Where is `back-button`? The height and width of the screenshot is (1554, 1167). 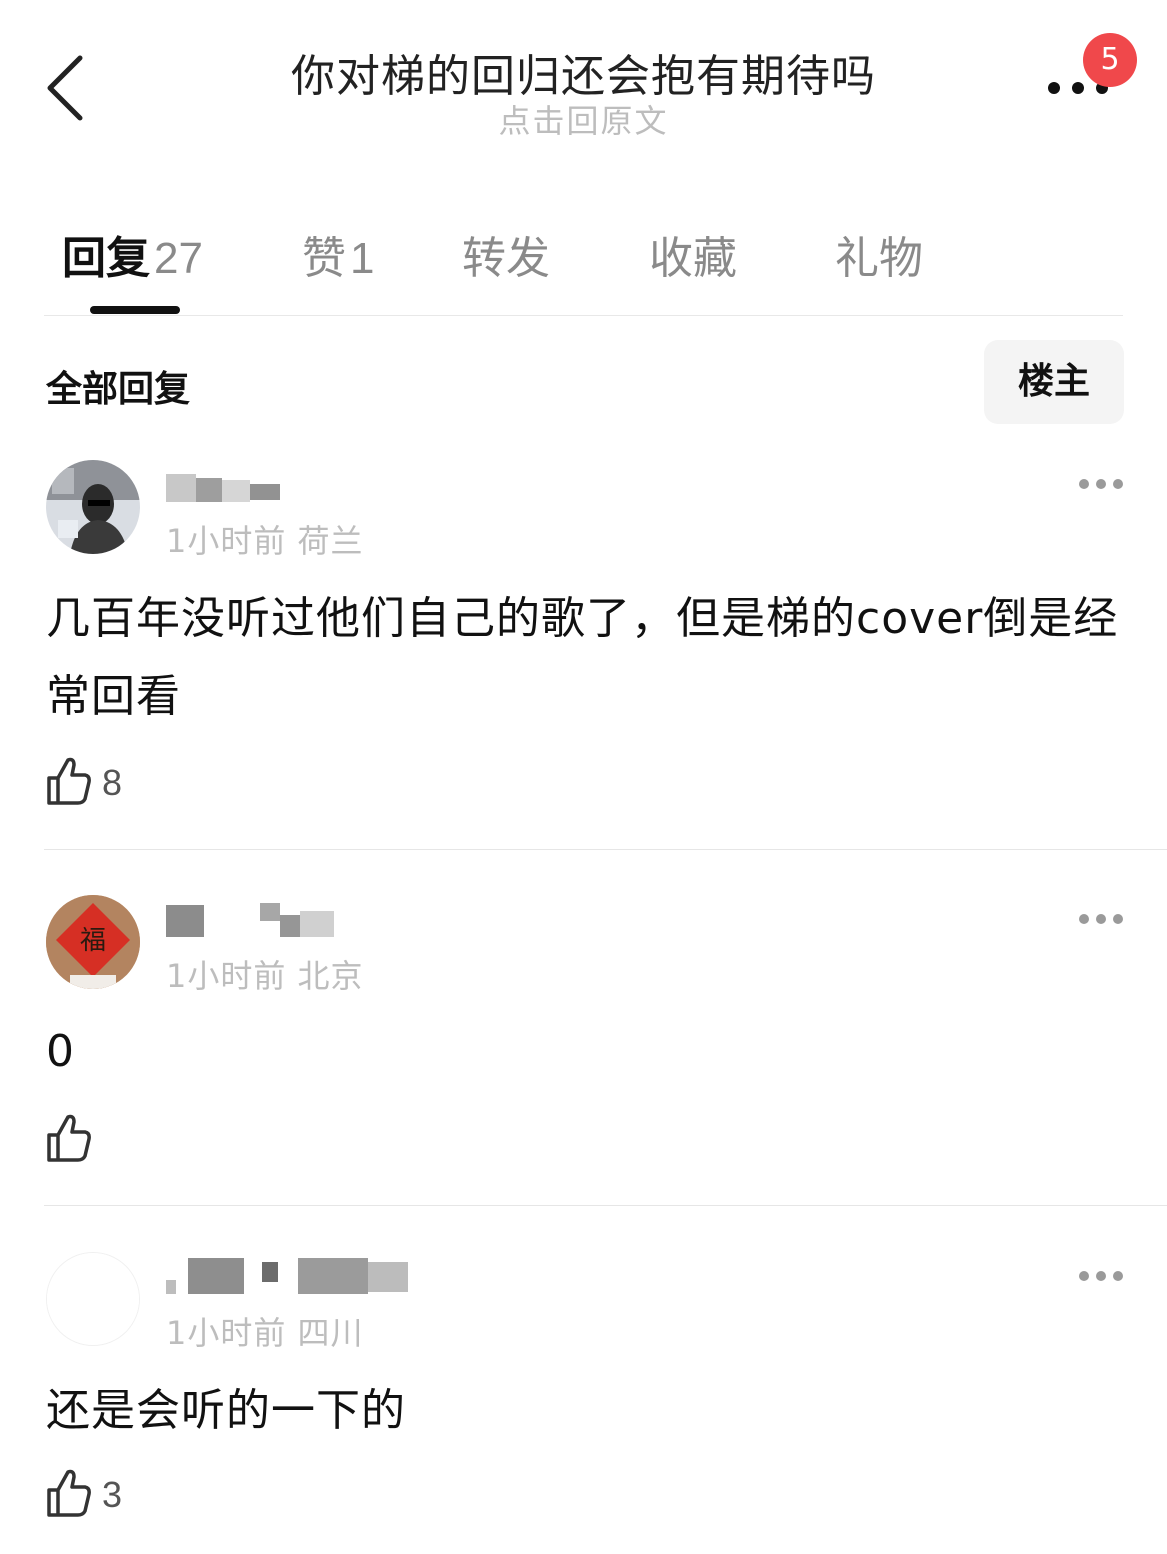 back-button is located at coordinates (66, 88).